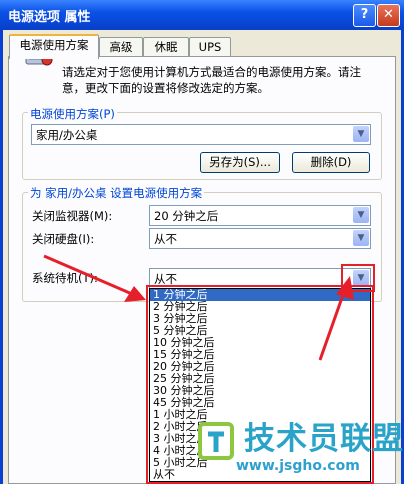 The width and height of the screenshot is (404, 484). What do you see at coordinates (298, 466) in the screenshot?
I see `watermark-url: www.jsgho.com` at bounding box center [298, 466].